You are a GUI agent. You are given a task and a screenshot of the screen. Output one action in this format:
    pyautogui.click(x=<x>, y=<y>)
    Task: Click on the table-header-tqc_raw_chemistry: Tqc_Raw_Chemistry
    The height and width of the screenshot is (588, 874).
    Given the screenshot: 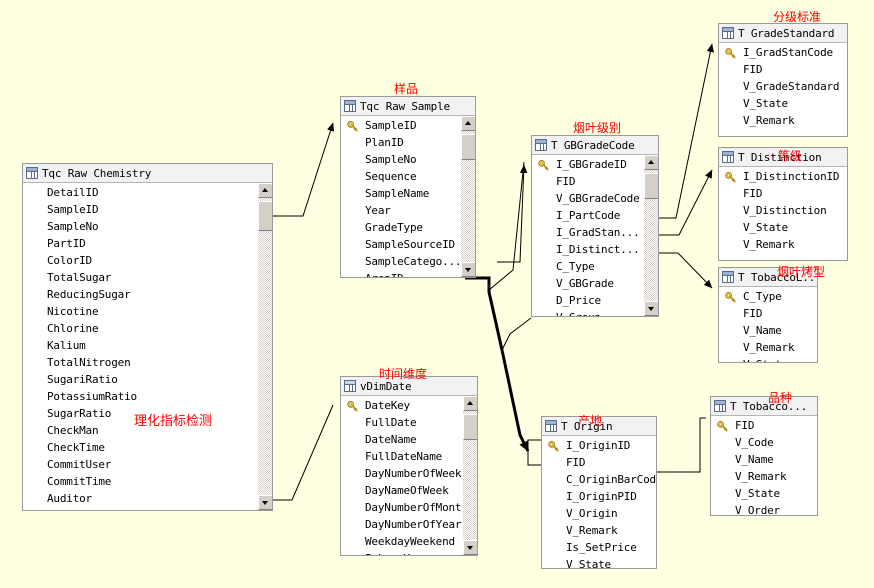 What is the action you would take?
    pyautogui.click(x=147, y=173)
    